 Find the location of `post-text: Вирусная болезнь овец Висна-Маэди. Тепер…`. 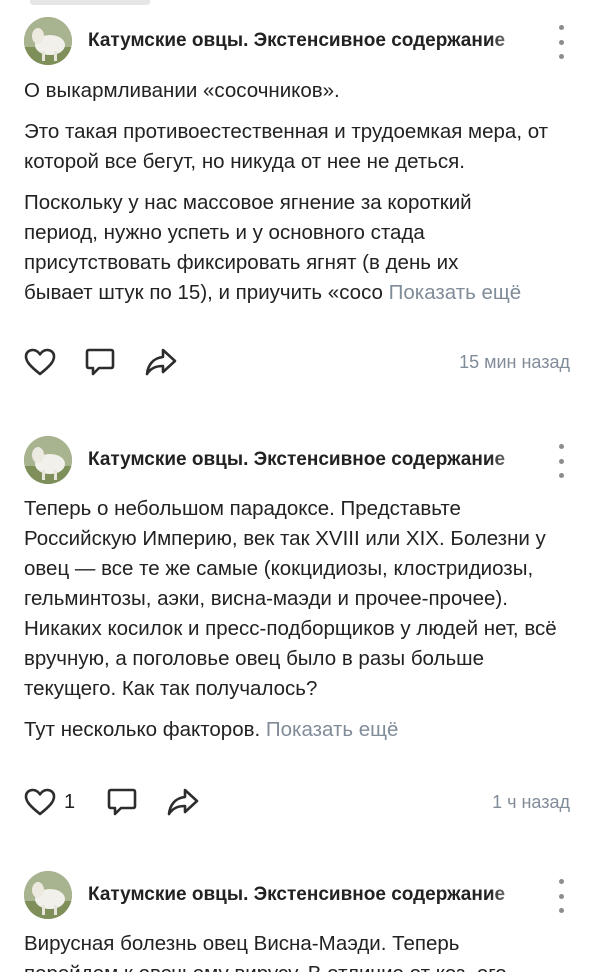

post-text: Вирусная болезнь овец Висна-Маэди. Тепер… is located at coordinates (300, 950).